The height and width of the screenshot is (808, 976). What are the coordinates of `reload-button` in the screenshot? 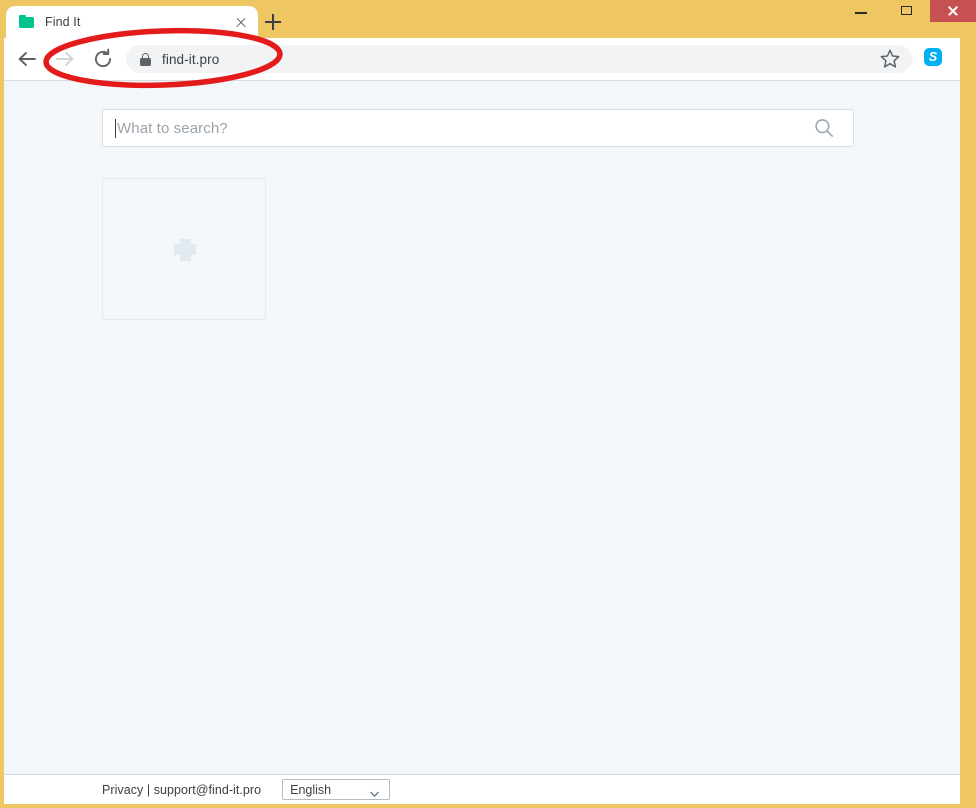 It's located at (103, 59).